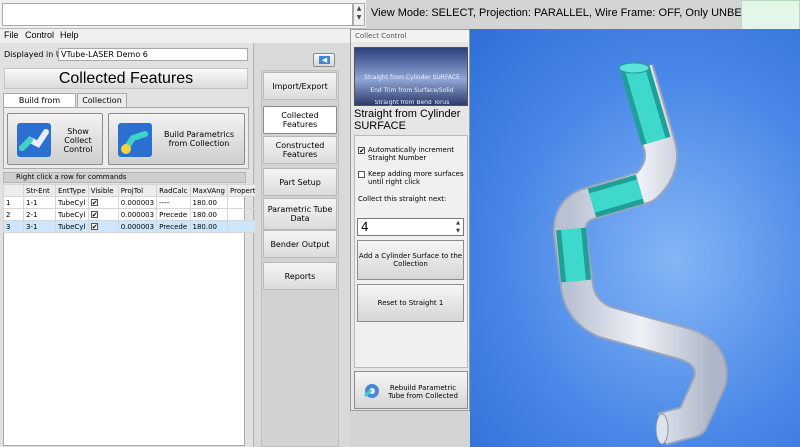 Image resolution: width=800 pixels, height=447 pixels. What do you see at coordinates (300, 120) in the screenshot?
I see `nav-item-collected-features: Collected Features` at bounding box center [300, 120].